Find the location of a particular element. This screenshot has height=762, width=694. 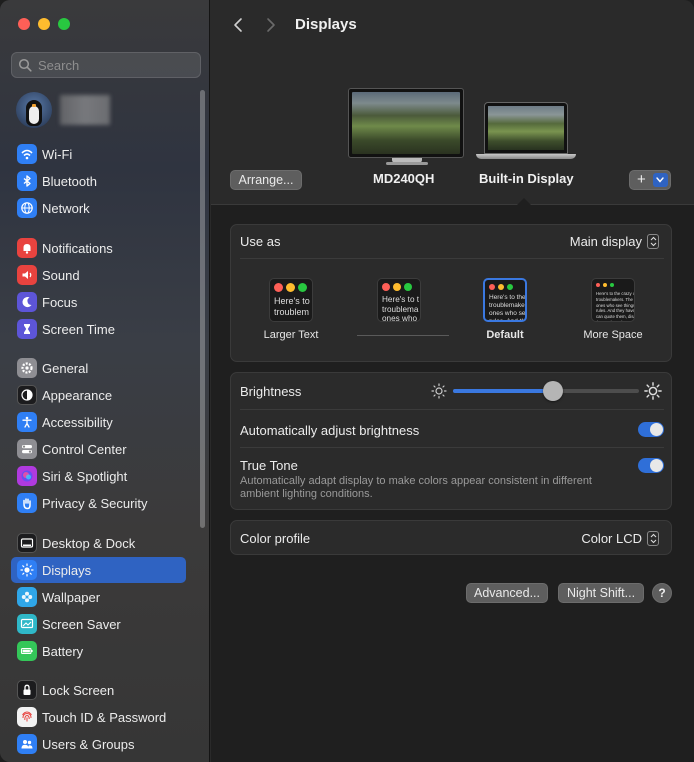

zoom-window-button is located at coordinates (64, 24).